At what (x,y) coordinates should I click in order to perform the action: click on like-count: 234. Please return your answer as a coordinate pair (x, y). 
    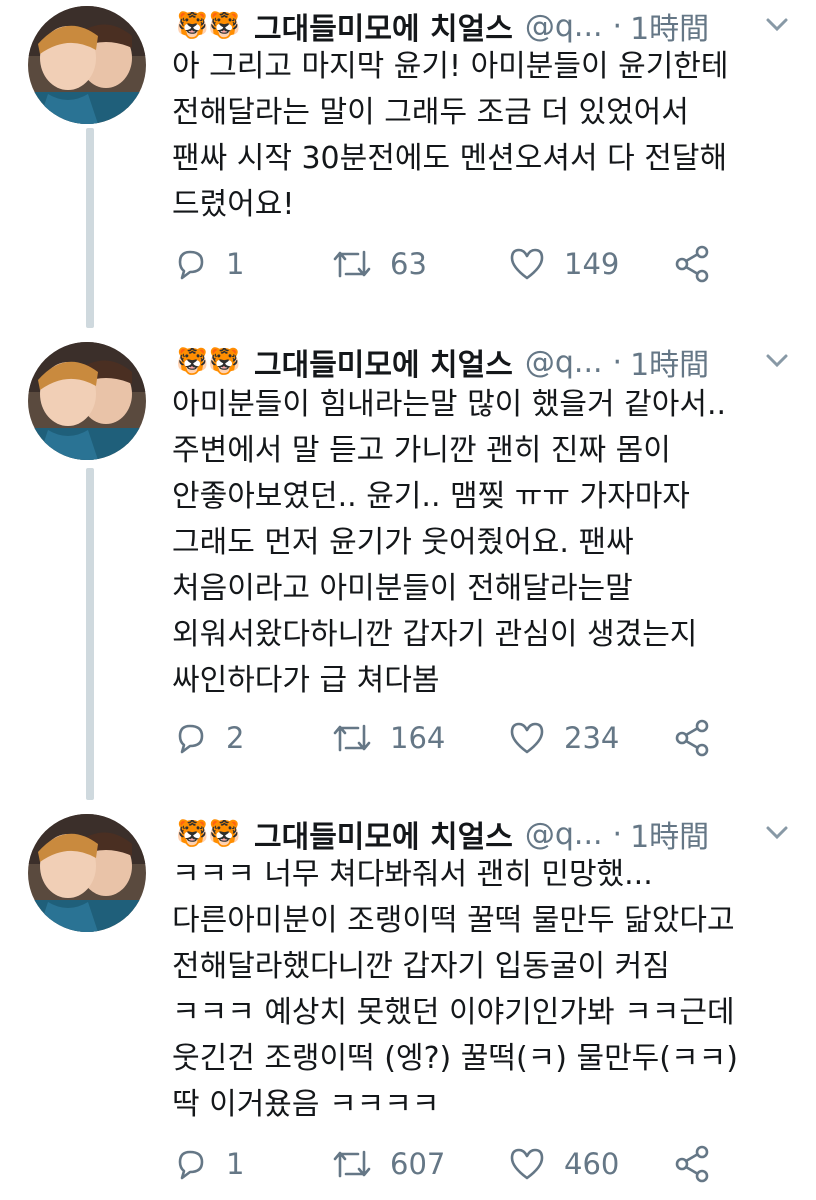
    Looking at the image, I should click on (592, 738).